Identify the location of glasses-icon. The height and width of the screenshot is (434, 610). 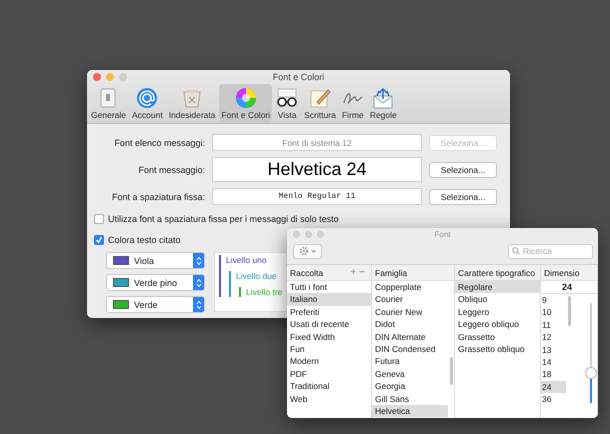
(287, 98).